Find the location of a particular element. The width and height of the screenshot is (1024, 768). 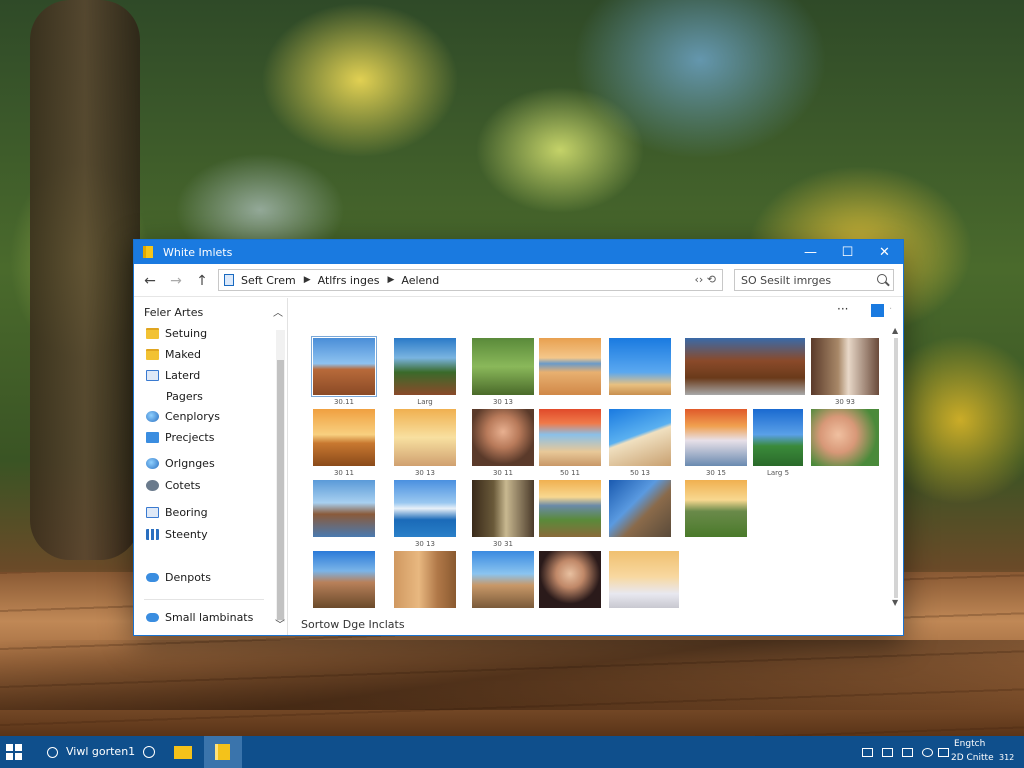

title-bar: White Imlets — ☐ ✕ is located at coordinates (518, 252).